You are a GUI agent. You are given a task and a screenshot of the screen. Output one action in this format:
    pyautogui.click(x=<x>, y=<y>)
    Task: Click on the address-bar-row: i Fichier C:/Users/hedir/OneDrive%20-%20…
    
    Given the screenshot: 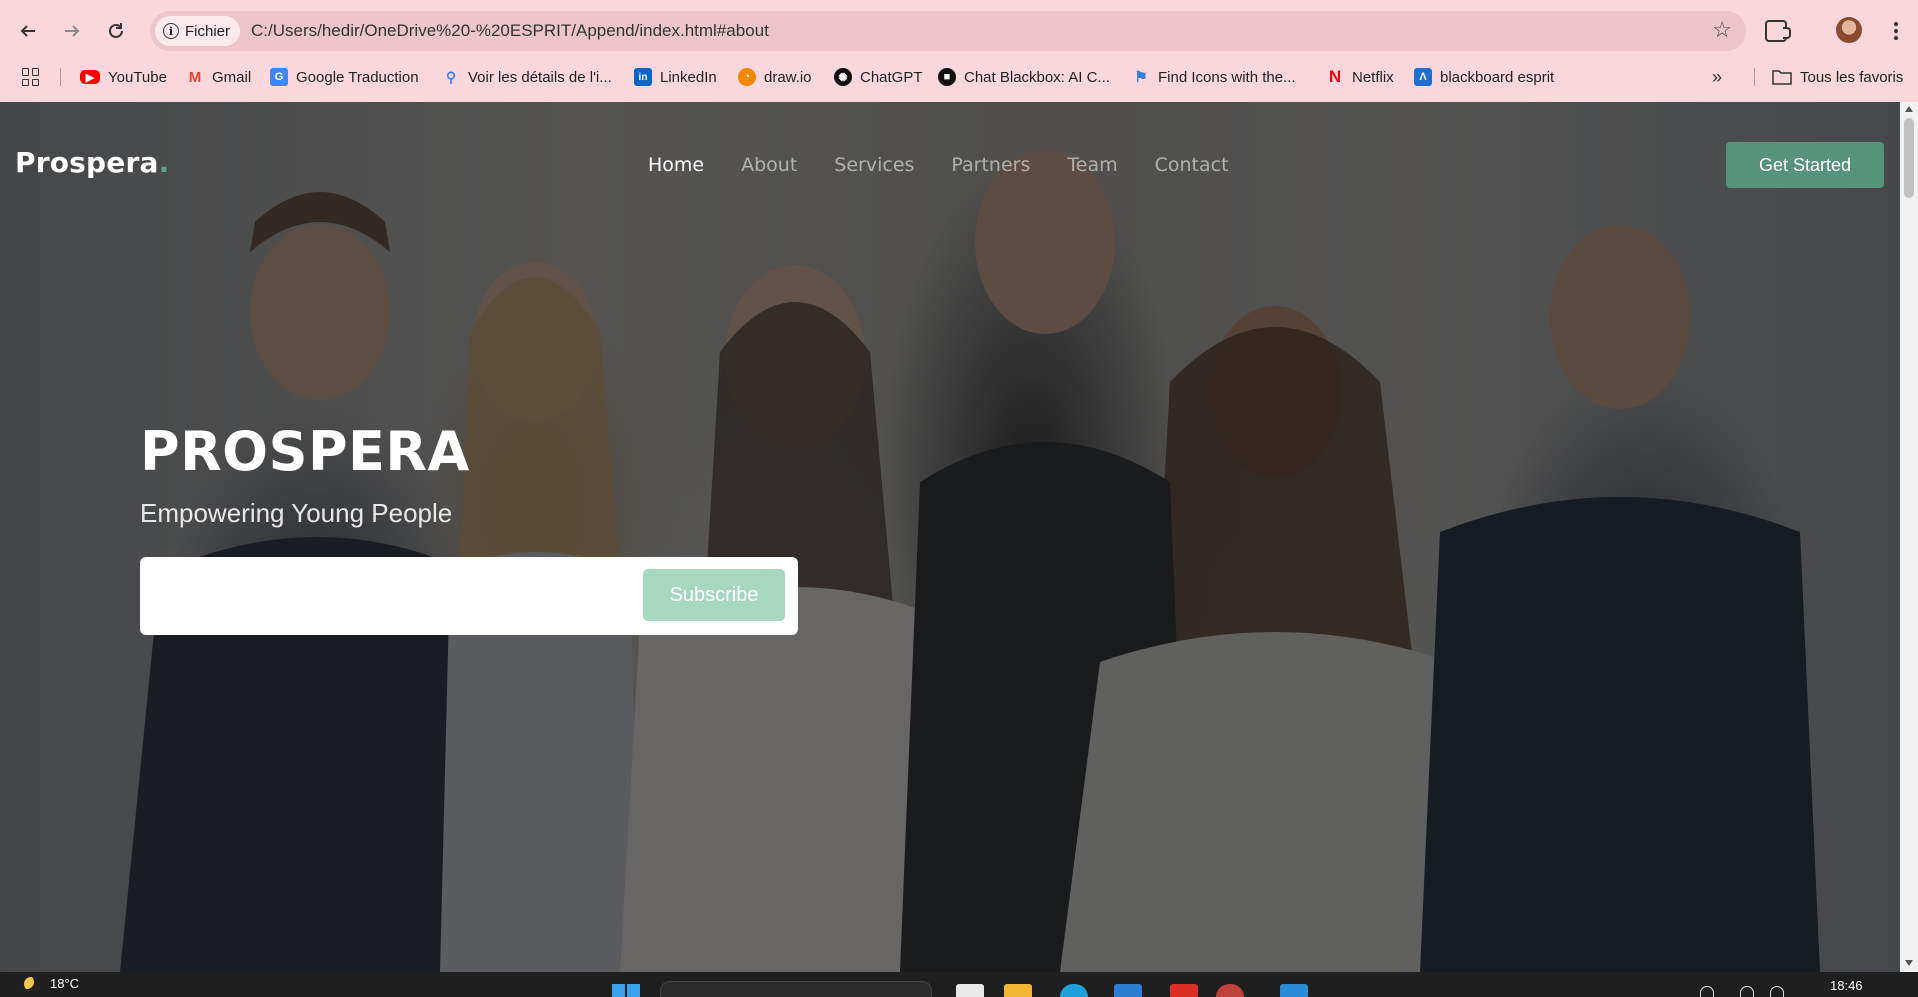 What is the action you would take?
    pyautogui.click(x=959, y=31)
    